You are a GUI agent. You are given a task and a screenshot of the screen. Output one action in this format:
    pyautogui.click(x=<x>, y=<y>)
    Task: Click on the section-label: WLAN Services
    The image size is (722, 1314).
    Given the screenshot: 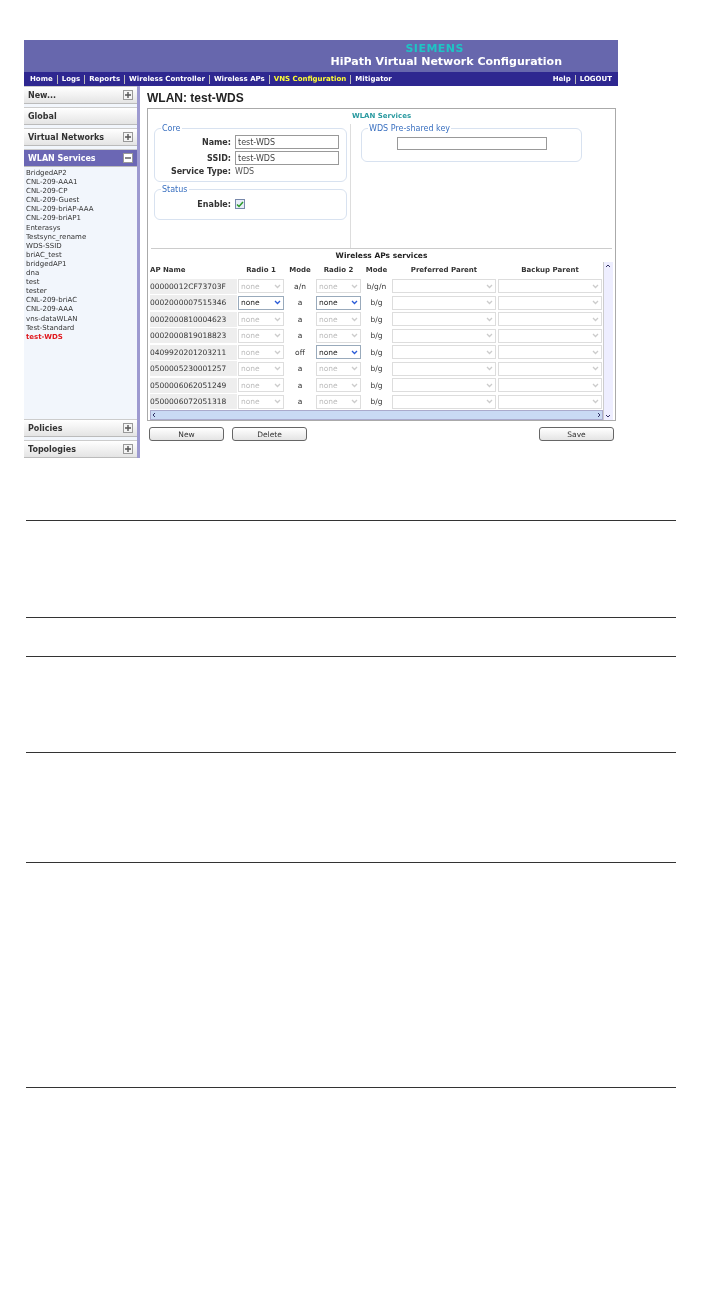 What is the action you would take?
    pyautogui.click(x=62, y=158)
    